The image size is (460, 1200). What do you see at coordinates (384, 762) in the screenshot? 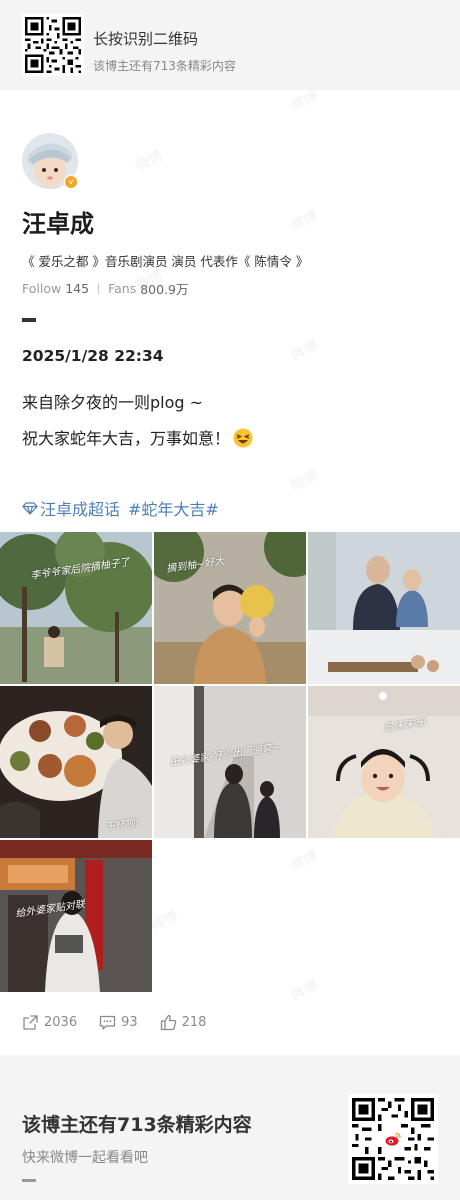
I see `photo-7: 是沫沫呀!` at bounding box center [384, 762].